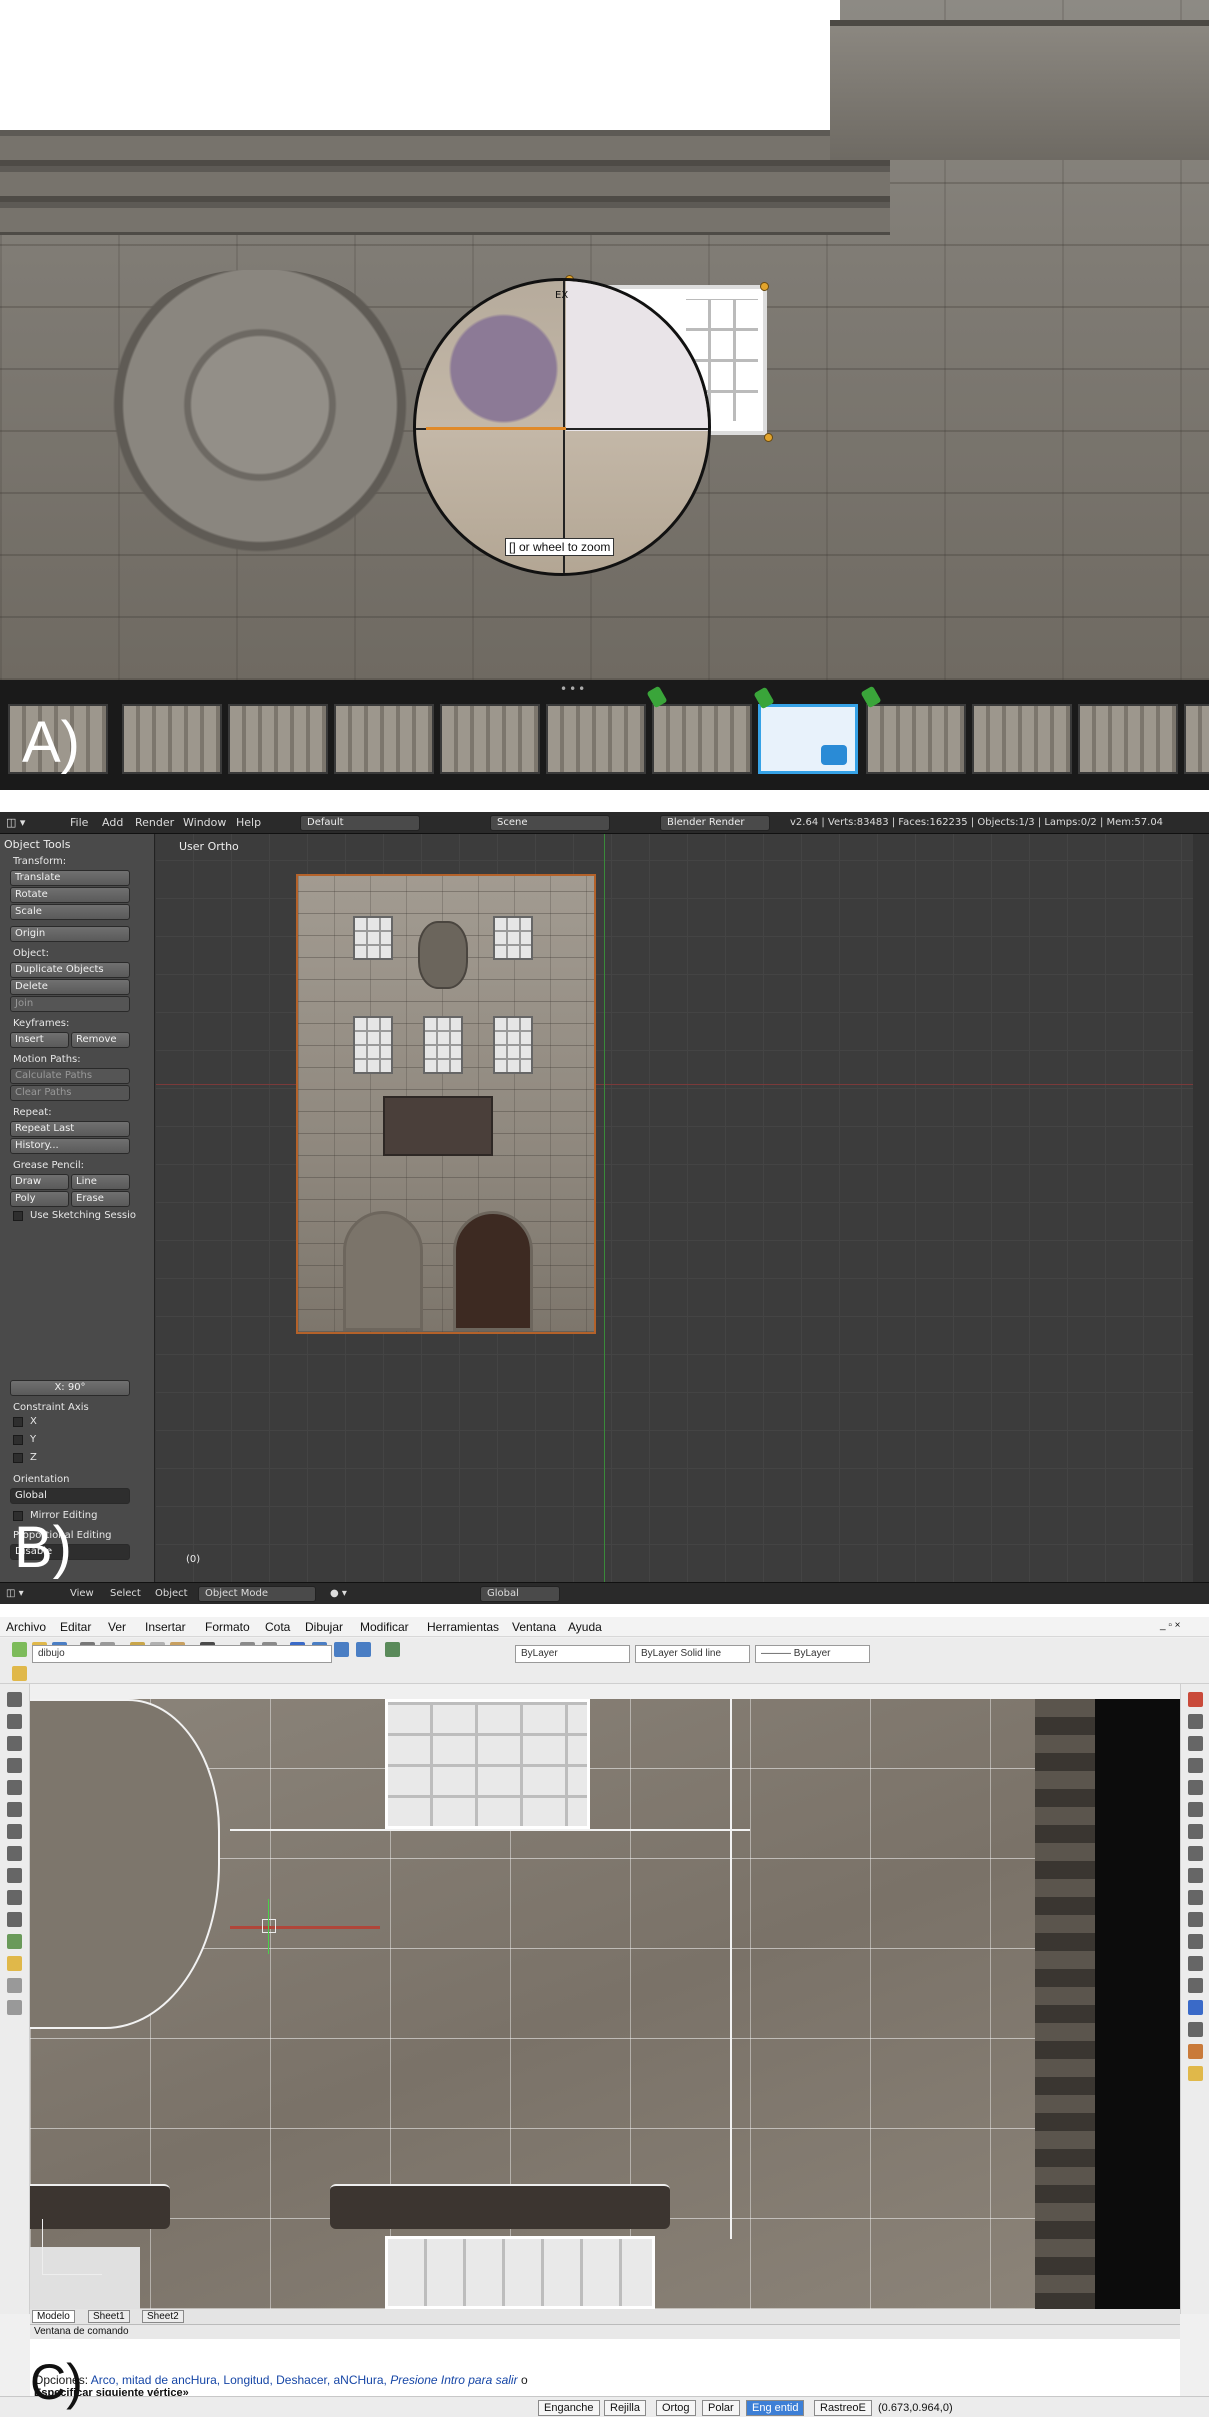 The height and width of the screenshot is (2417, 1209). I want to click on scale-button: Scale, so click(70, 912).